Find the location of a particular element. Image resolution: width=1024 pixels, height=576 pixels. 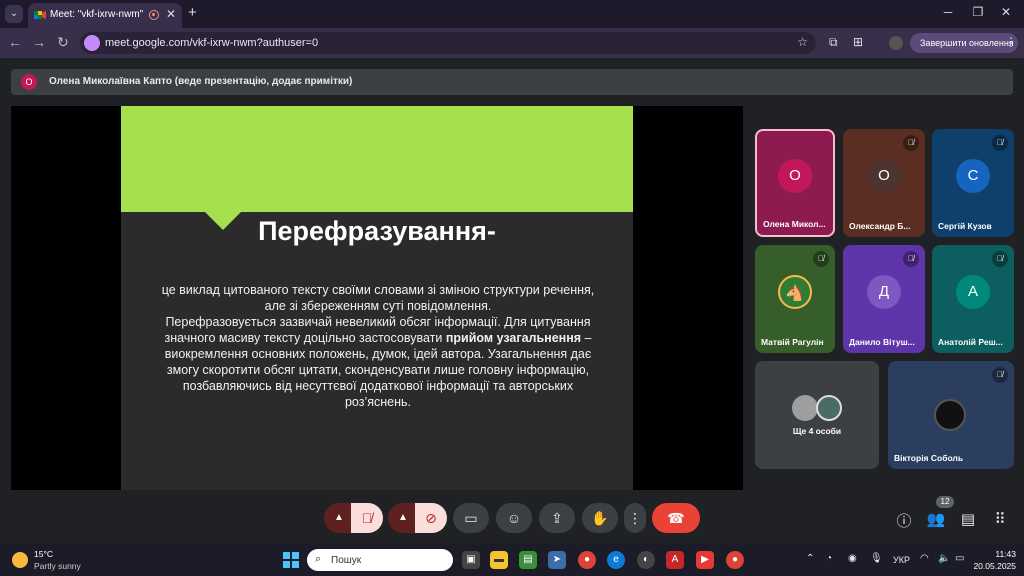

more-people-tile: Ще 4 особи is located at coordinates (817, 415).